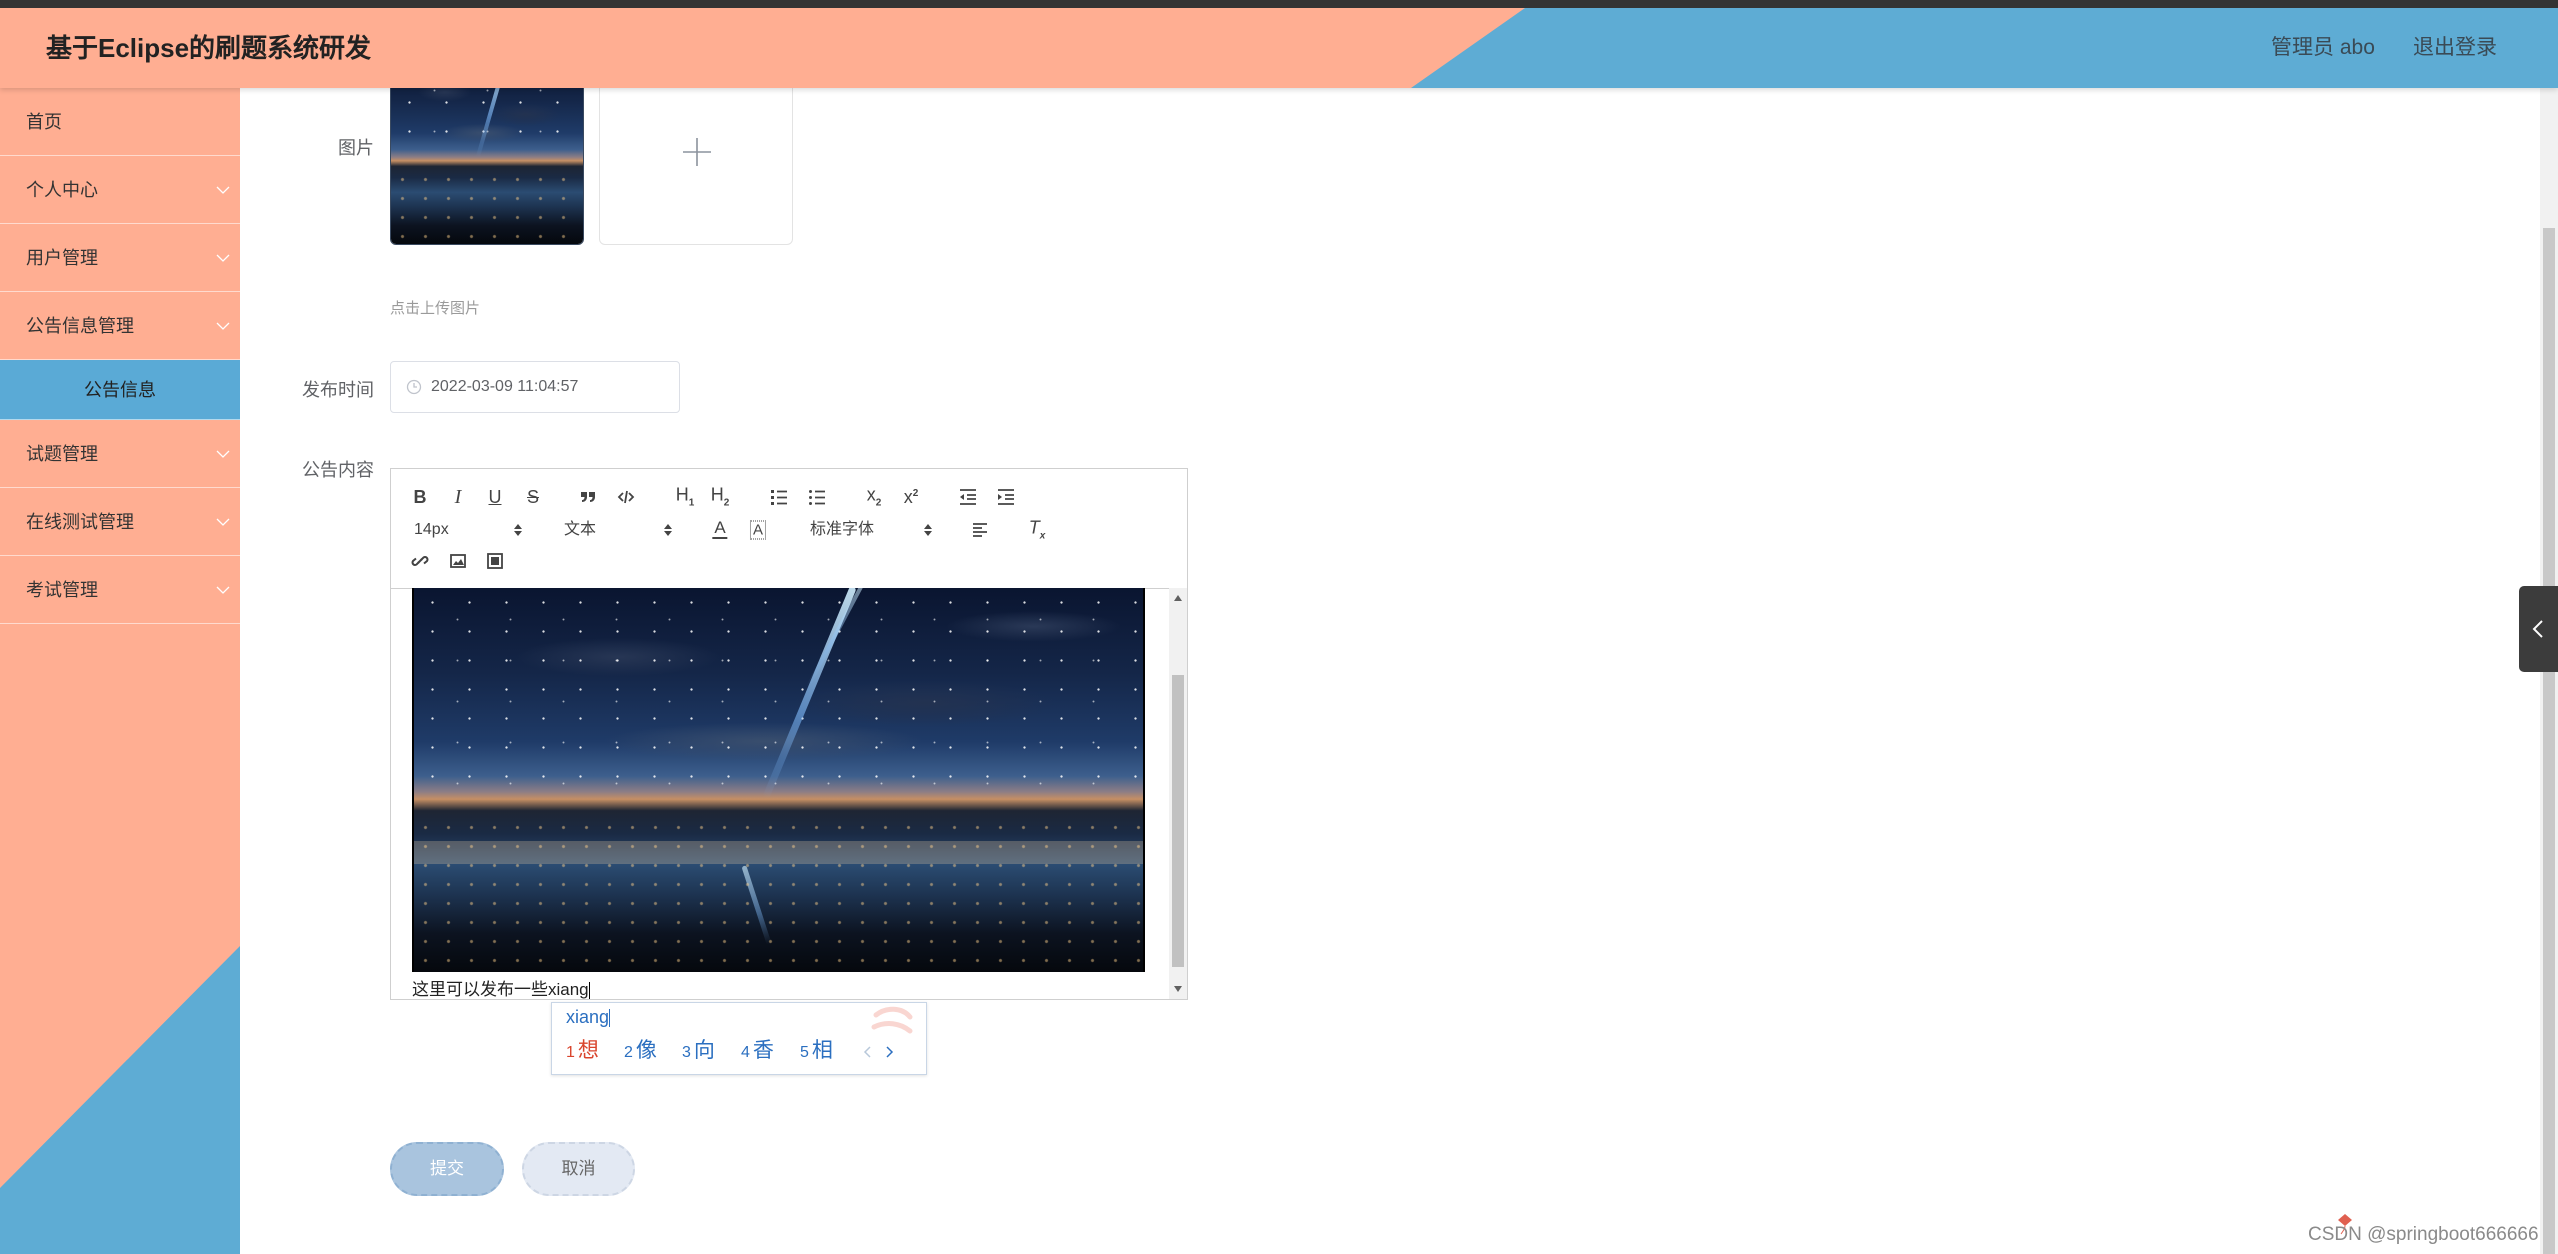  What do you see at coordinates (968, 497) in the screenshot?
I see `outdent-icon` at bounding box center [968, 497].